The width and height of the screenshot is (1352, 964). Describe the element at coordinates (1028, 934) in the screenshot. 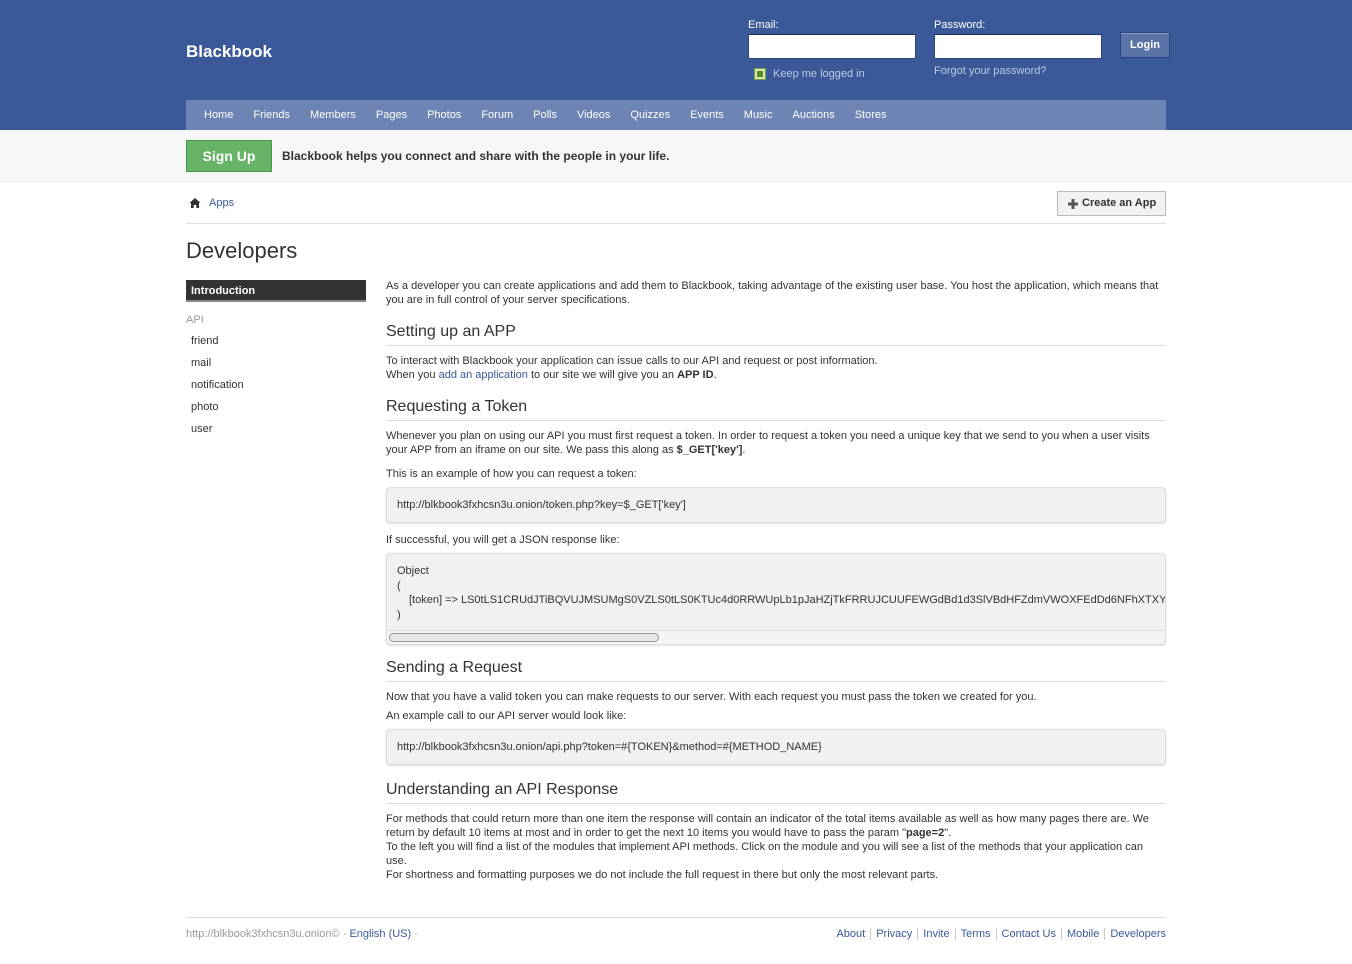

I see `footer-link-contact-us: Contact Us` at that location.